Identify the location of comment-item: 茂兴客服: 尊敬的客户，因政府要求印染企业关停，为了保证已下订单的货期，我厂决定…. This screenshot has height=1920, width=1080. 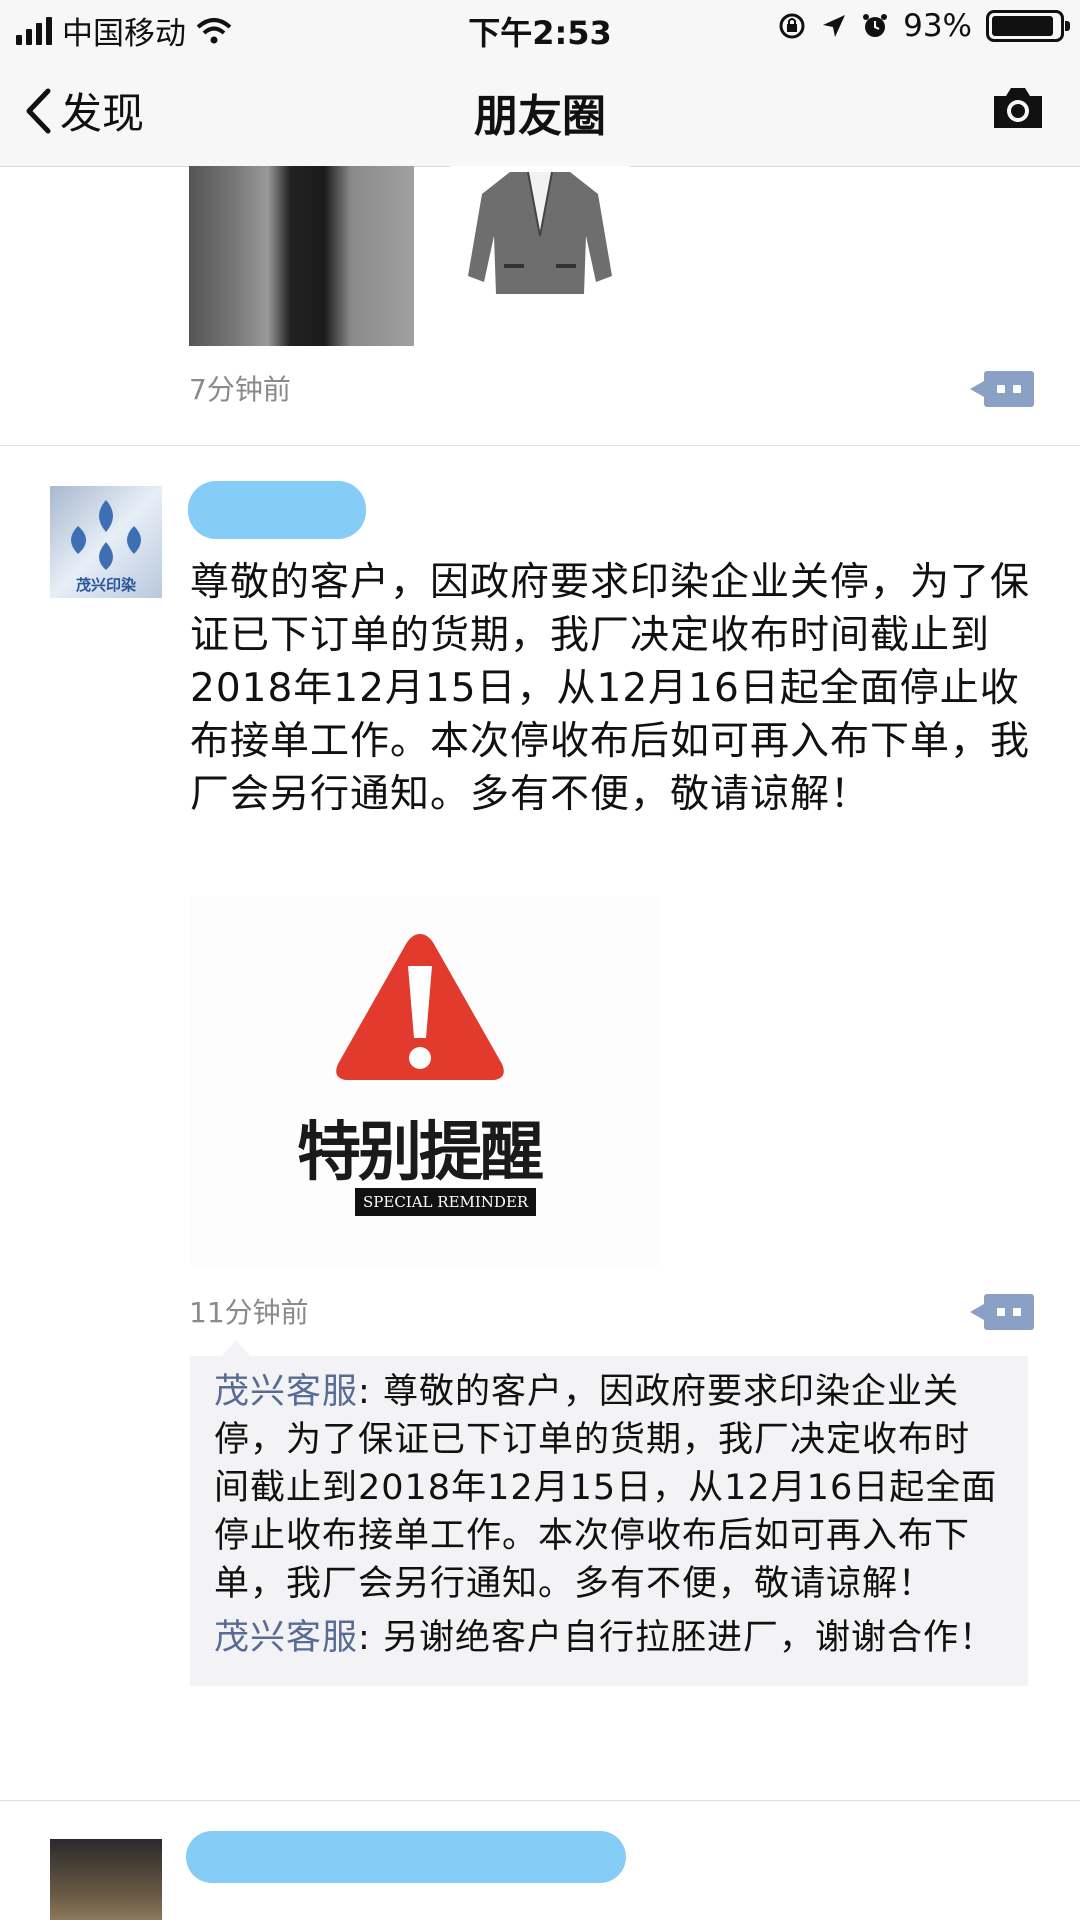
(609, 1488).